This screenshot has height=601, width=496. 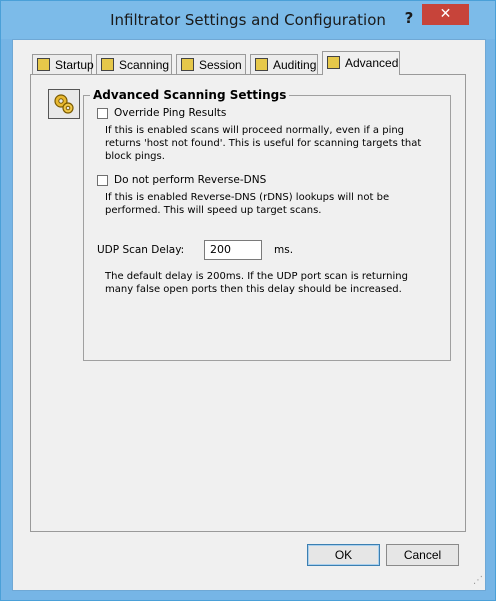 I want to click on tab-session: Session, so click(x=211, y=64).